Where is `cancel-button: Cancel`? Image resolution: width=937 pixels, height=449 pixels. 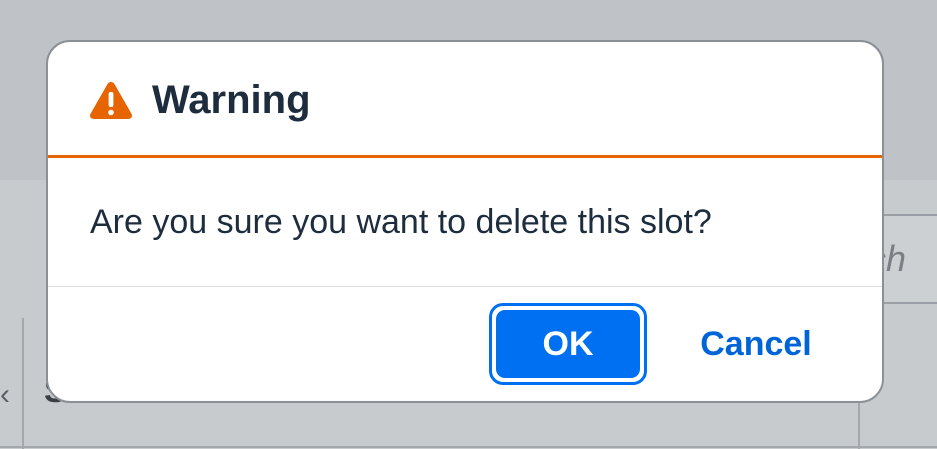 cancel-button: Cancel is located at coordinates (756, 344).